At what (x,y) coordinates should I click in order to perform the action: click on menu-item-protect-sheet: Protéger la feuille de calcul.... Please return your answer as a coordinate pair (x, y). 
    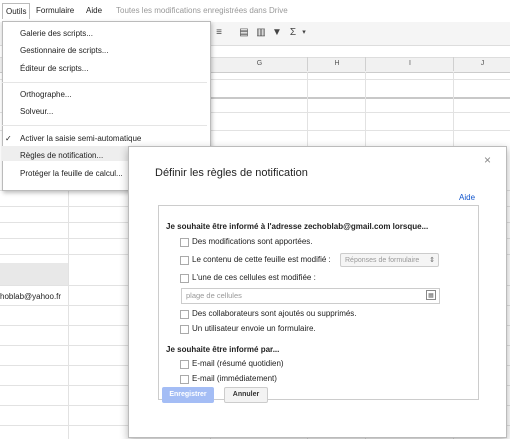
    Looking at the image, I should click on (71, 174).